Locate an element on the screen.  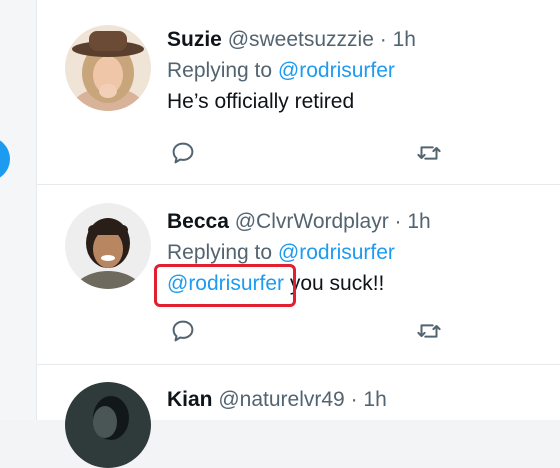
display-name: Kian is located at coordinates (190, 399).